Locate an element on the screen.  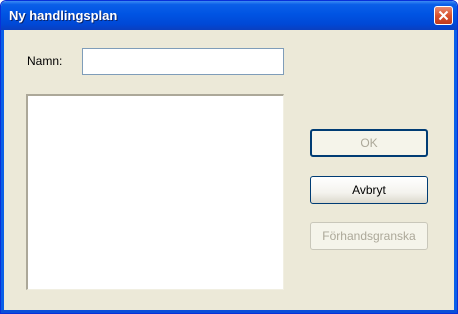
close-icon is located at coordinates (443, 15).